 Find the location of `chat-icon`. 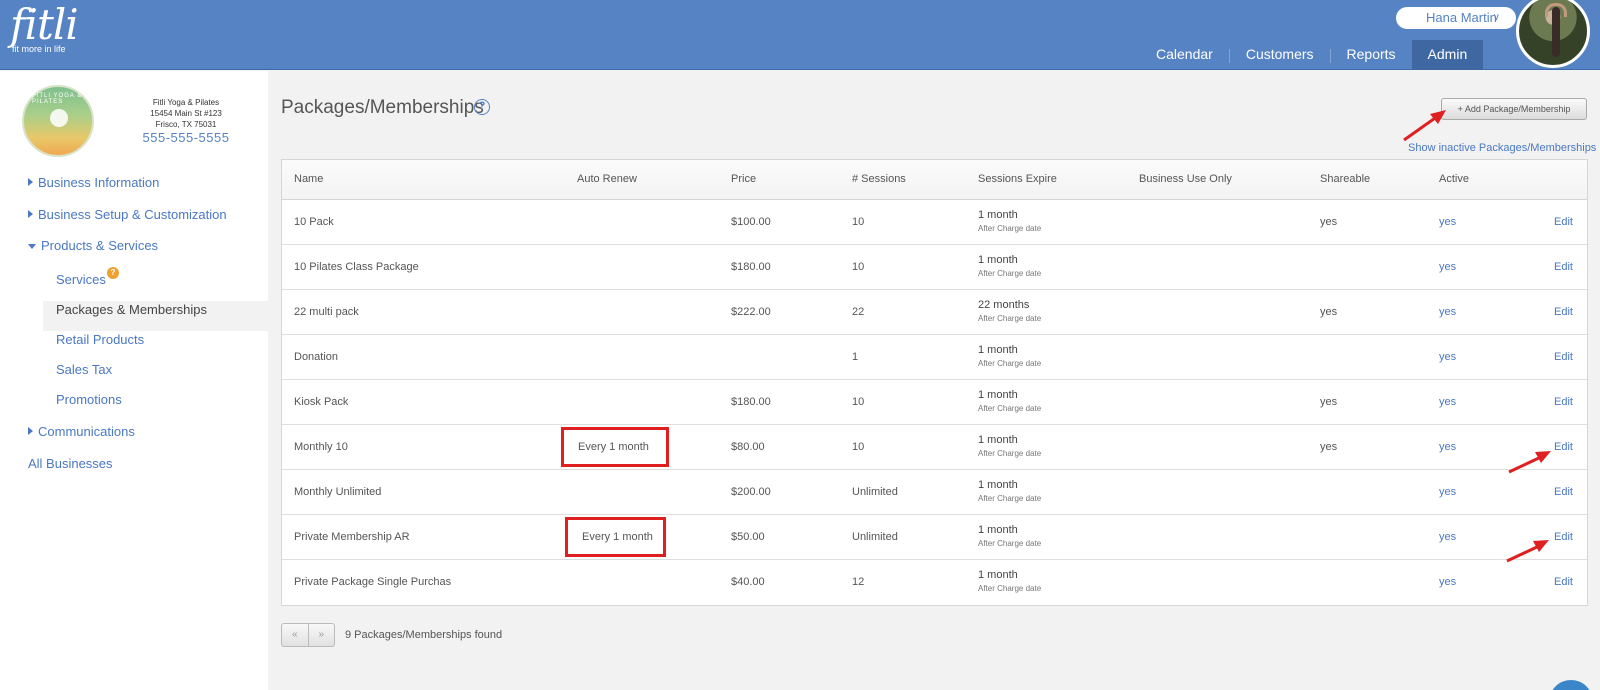

chat-icon is located at coordinates (1571, 685).